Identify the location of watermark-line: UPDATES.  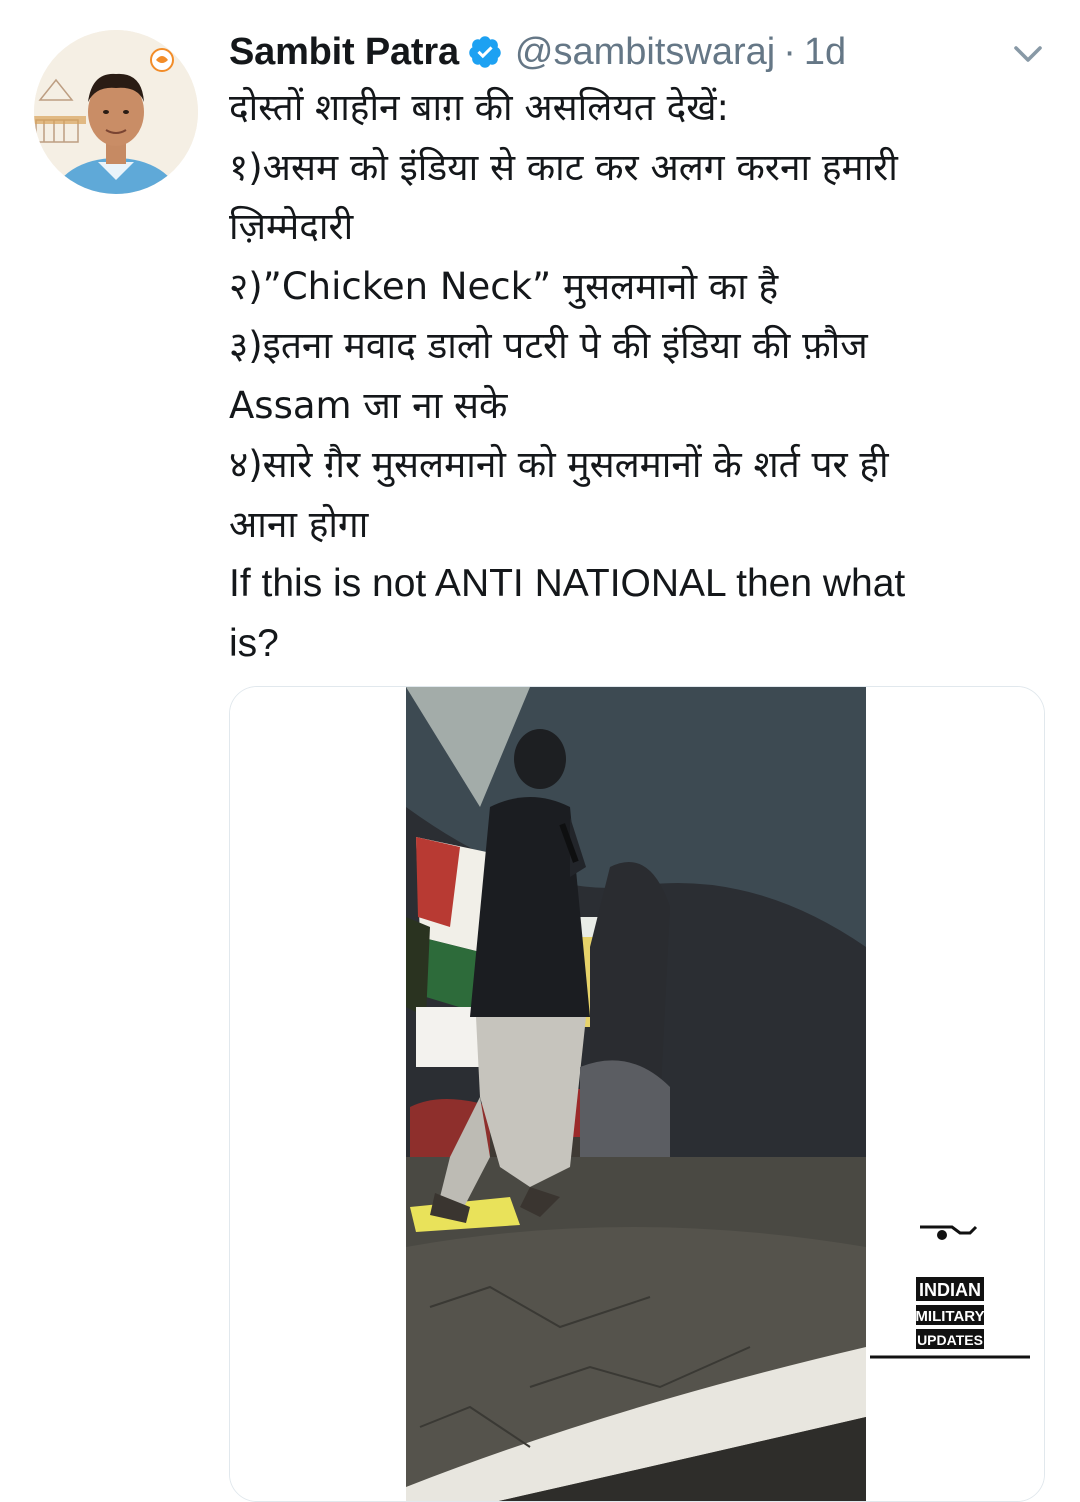
(950, 1340).